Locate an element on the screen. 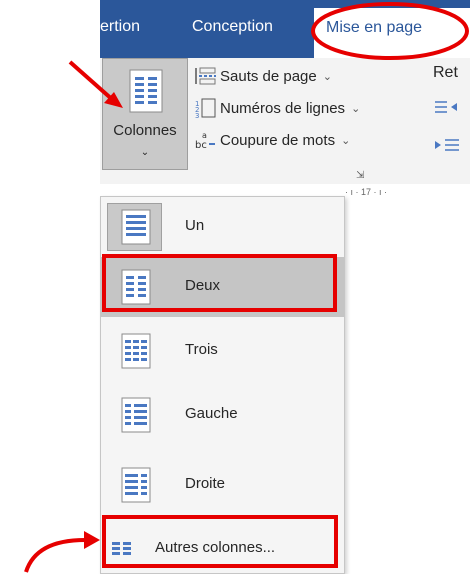 The height and width of the screenshot is (574, 470). highlight-autres-colonnes-box is located at coordinates (220, 541).